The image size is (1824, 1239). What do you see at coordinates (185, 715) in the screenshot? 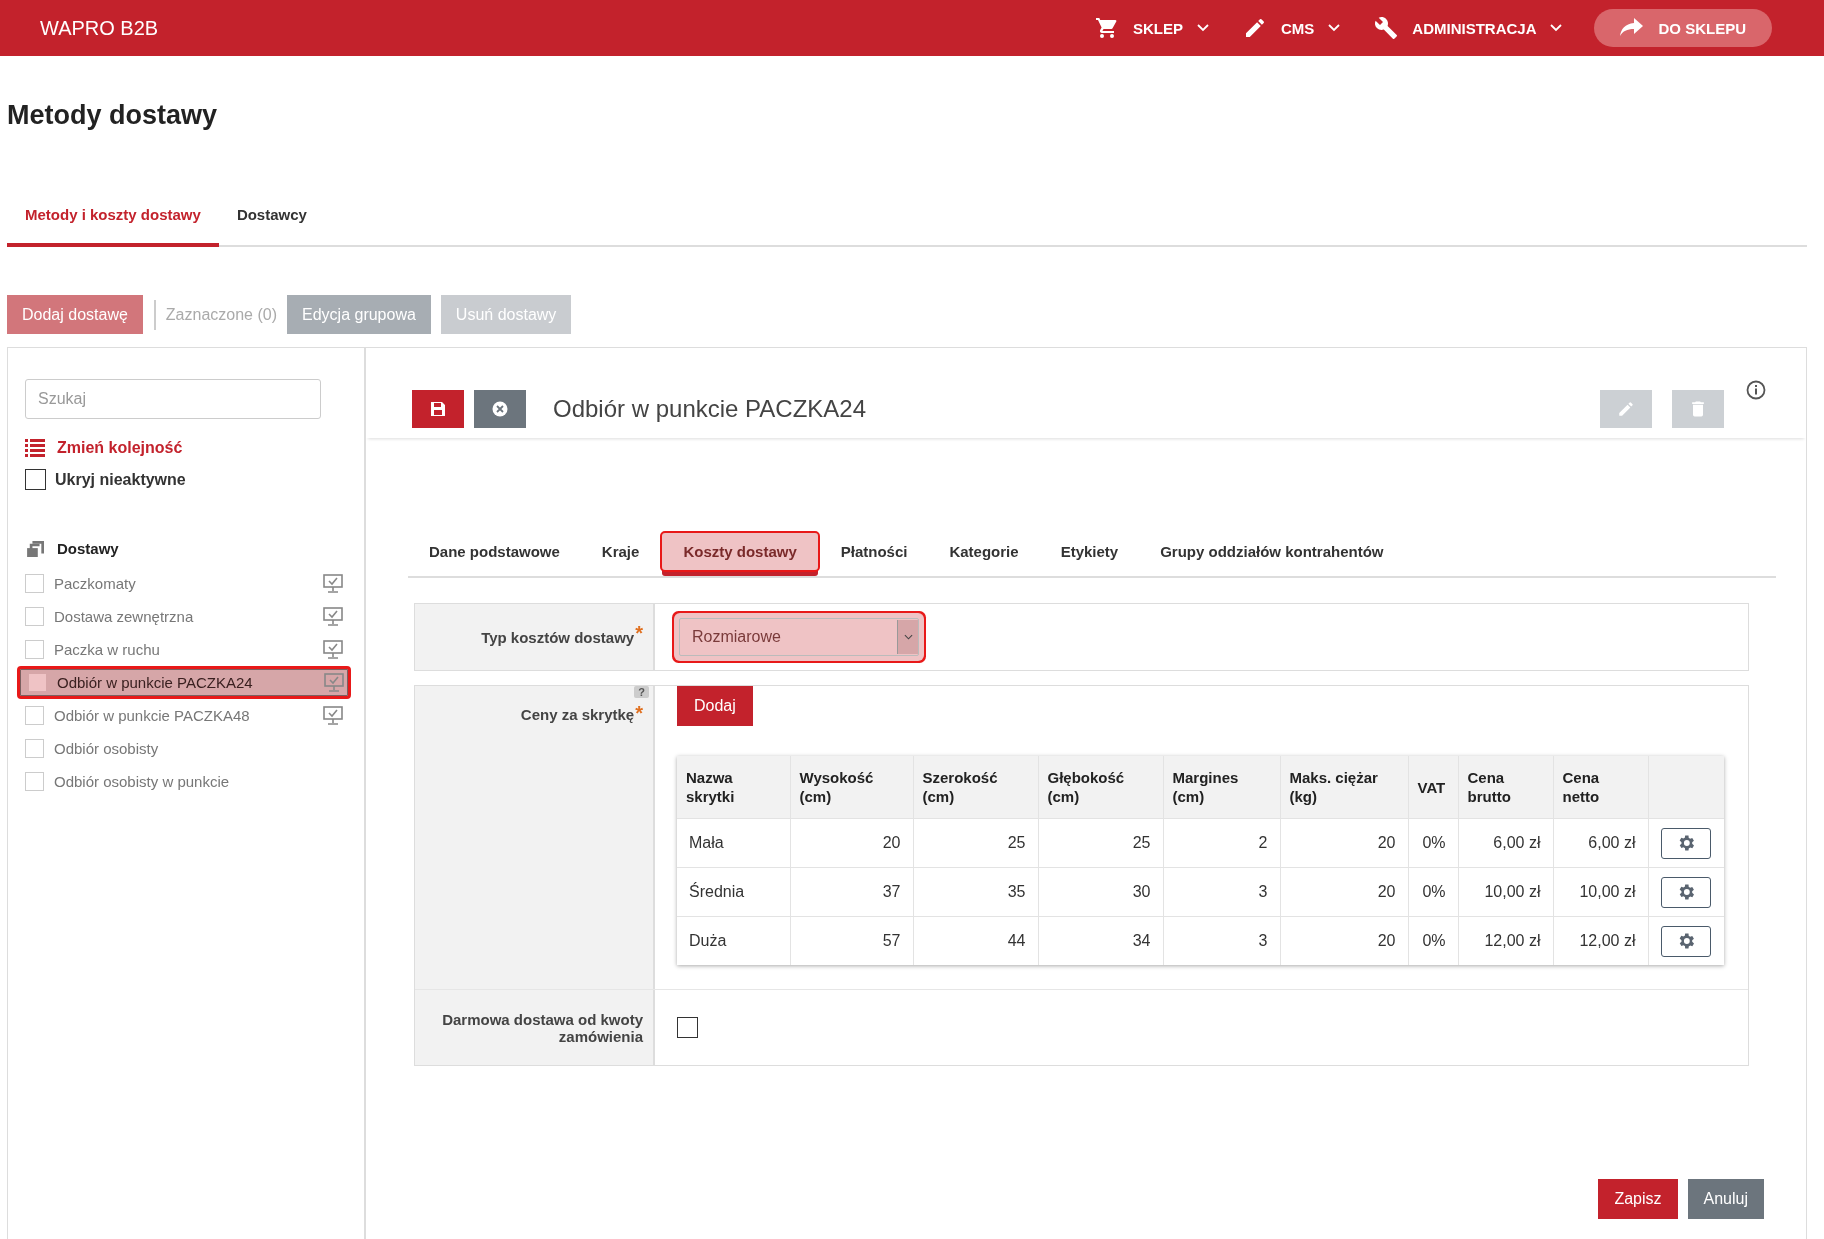
I see `delivery-list-item: Odbiór w punkcie PACZKA48` at bounding box center [185, 715].